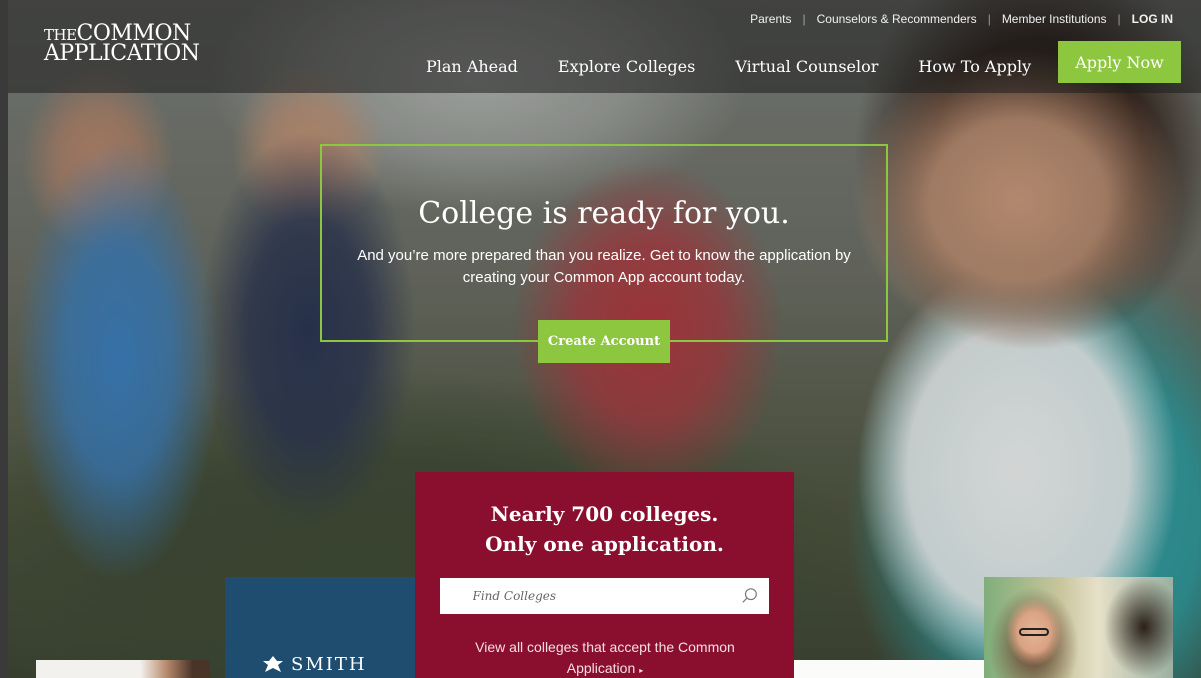  I want to click on util-link-member-institutions: Member Institutions, so click(1054, 19).